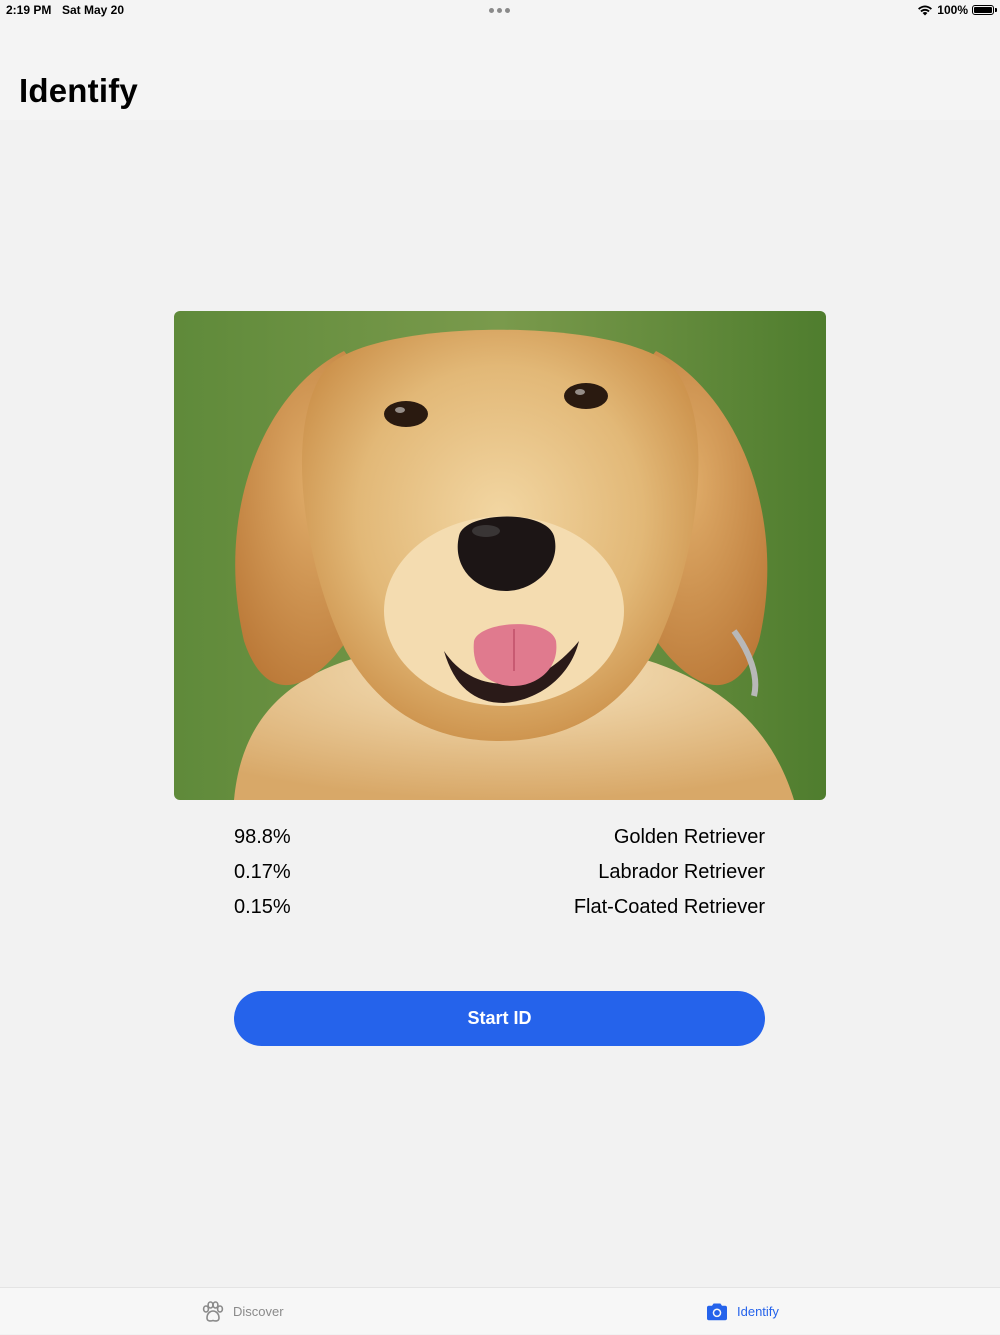 This screenshot has height=1335, width=1000. Describe the element at coordinates (500, 71) in the screenshot. I see `navigation-bar: Identify` at that location.